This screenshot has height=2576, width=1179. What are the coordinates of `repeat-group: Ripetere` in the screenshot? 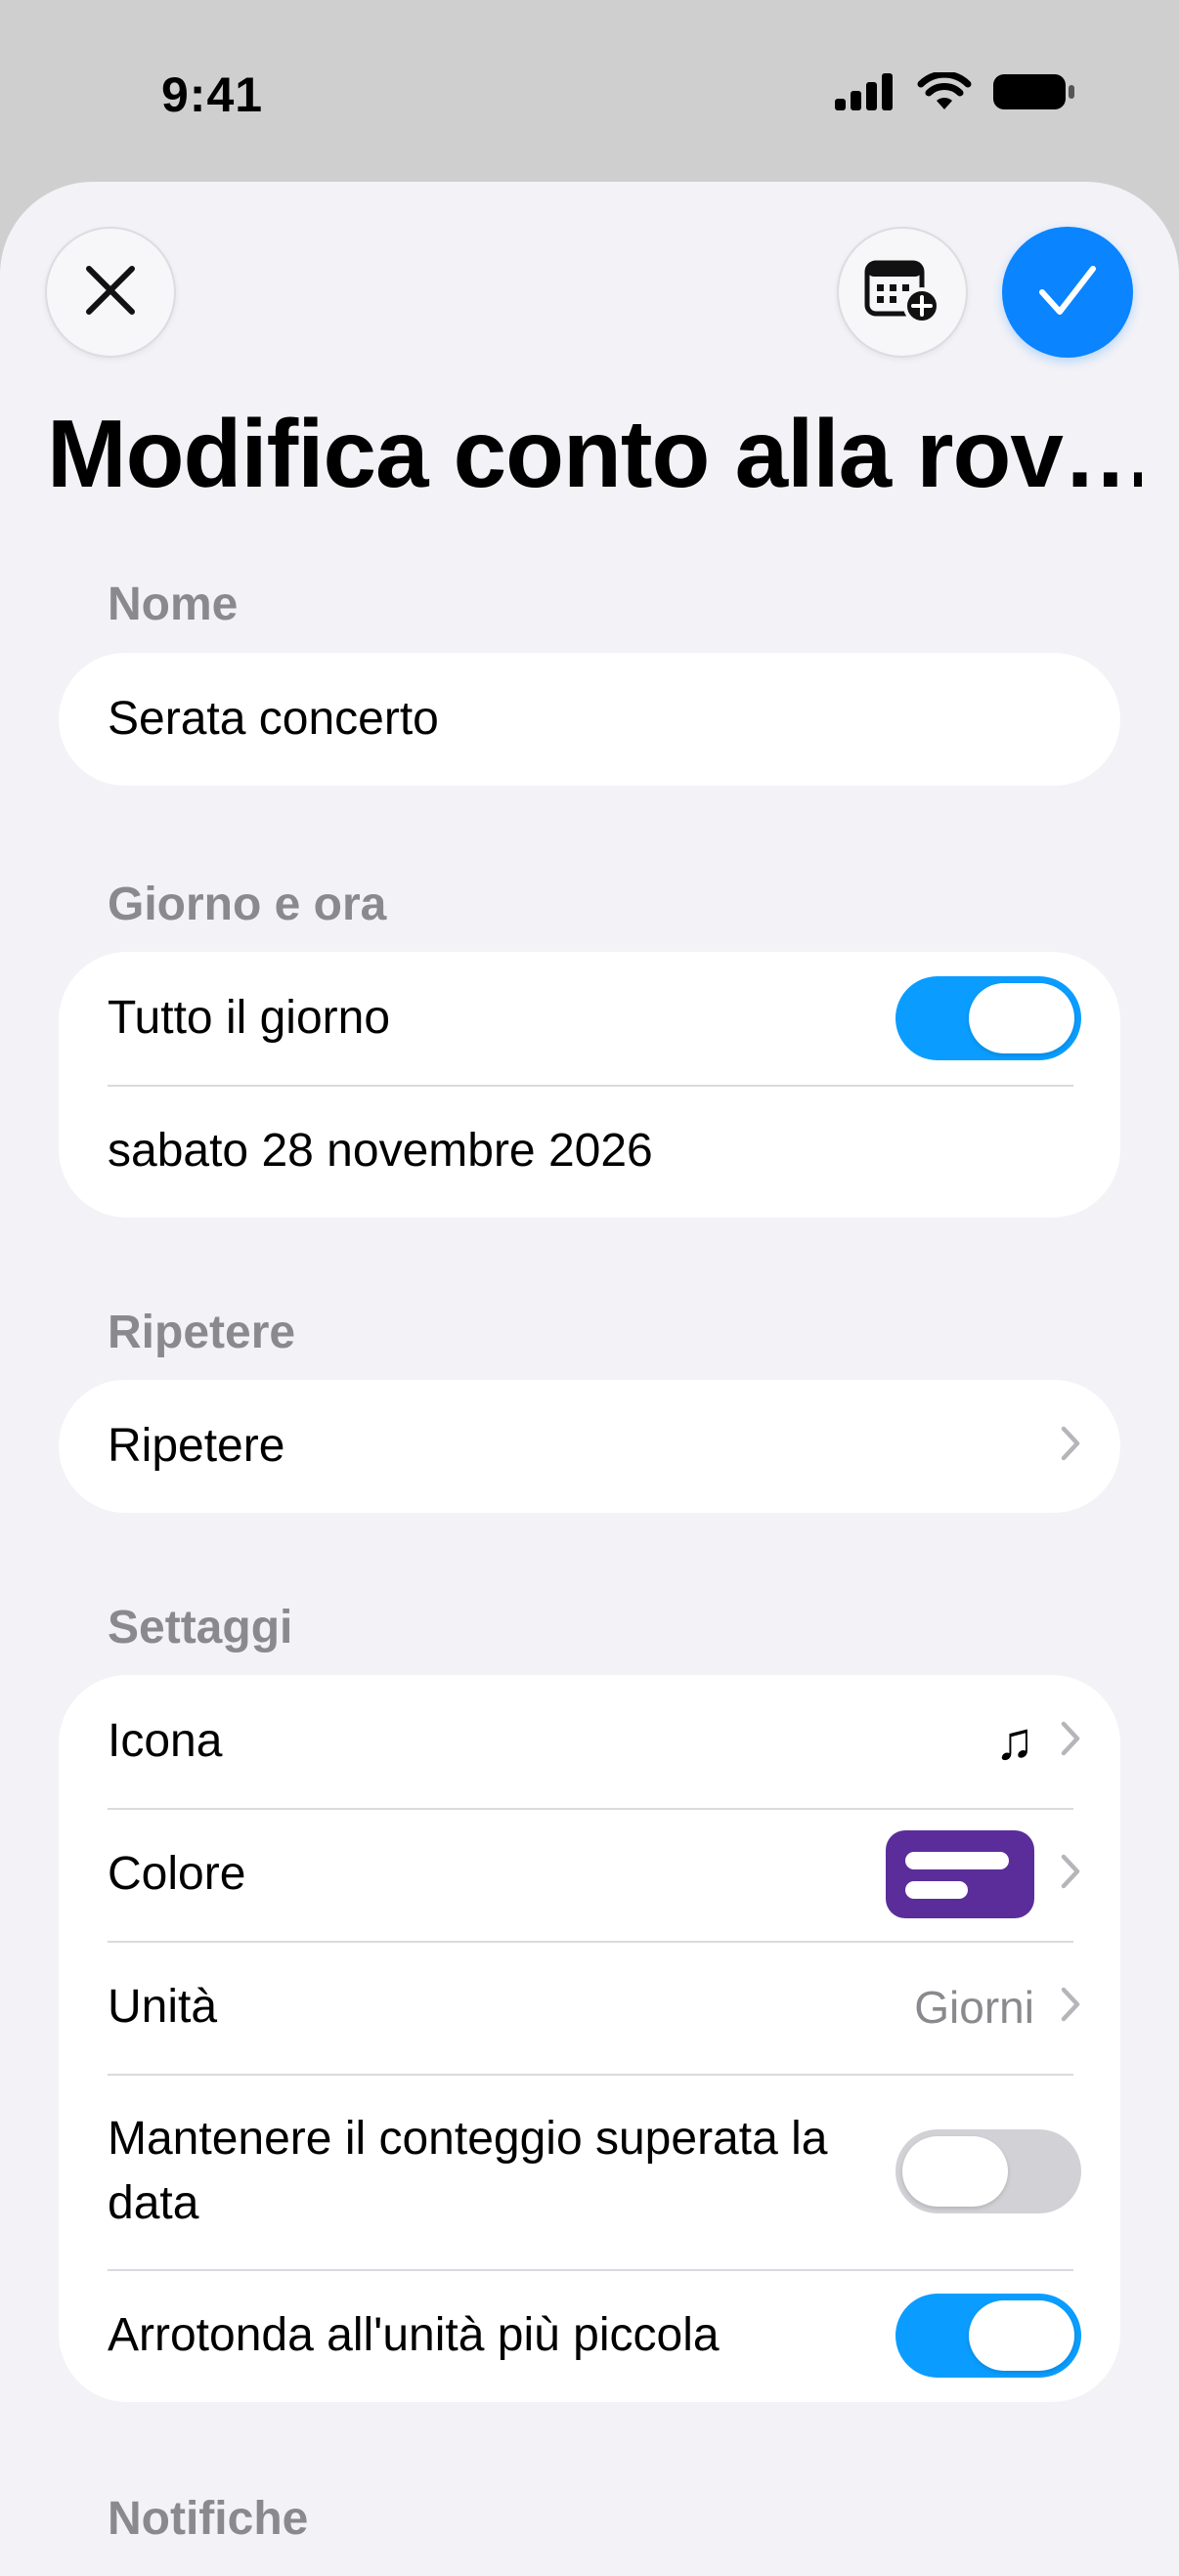 It's located at (589, 1447).